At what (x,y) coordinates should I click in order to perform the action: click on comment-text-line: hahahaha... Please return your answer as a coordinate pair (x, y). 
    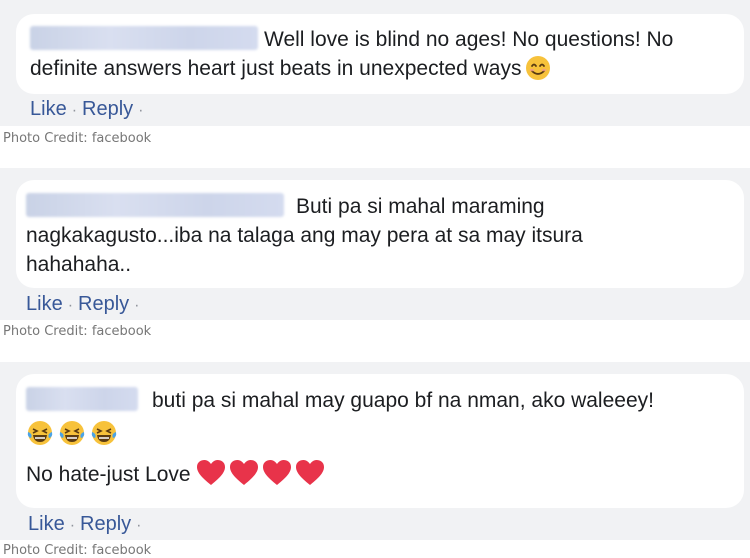
    Looking at the image, I should click on (79, 264).